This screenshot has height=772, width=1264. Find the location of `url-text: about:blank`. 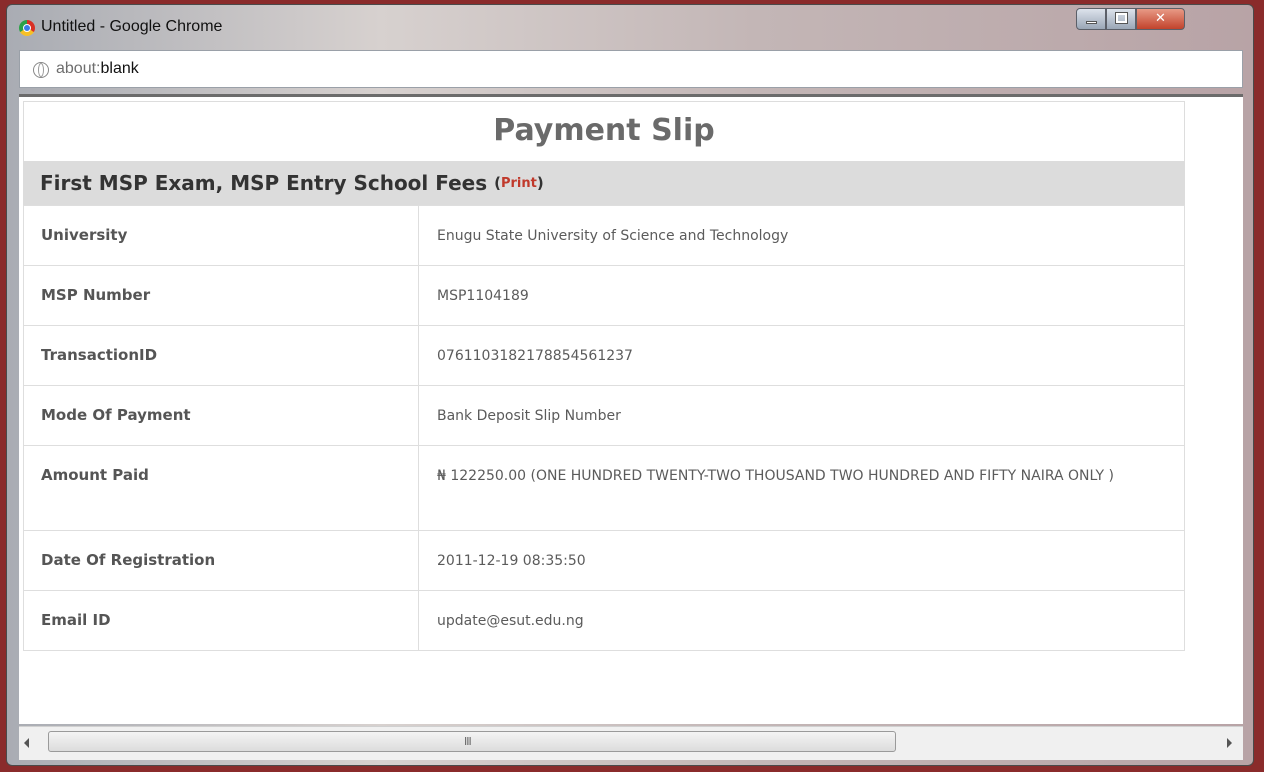

url-text: about:blank is located at coordinates (97, 69).